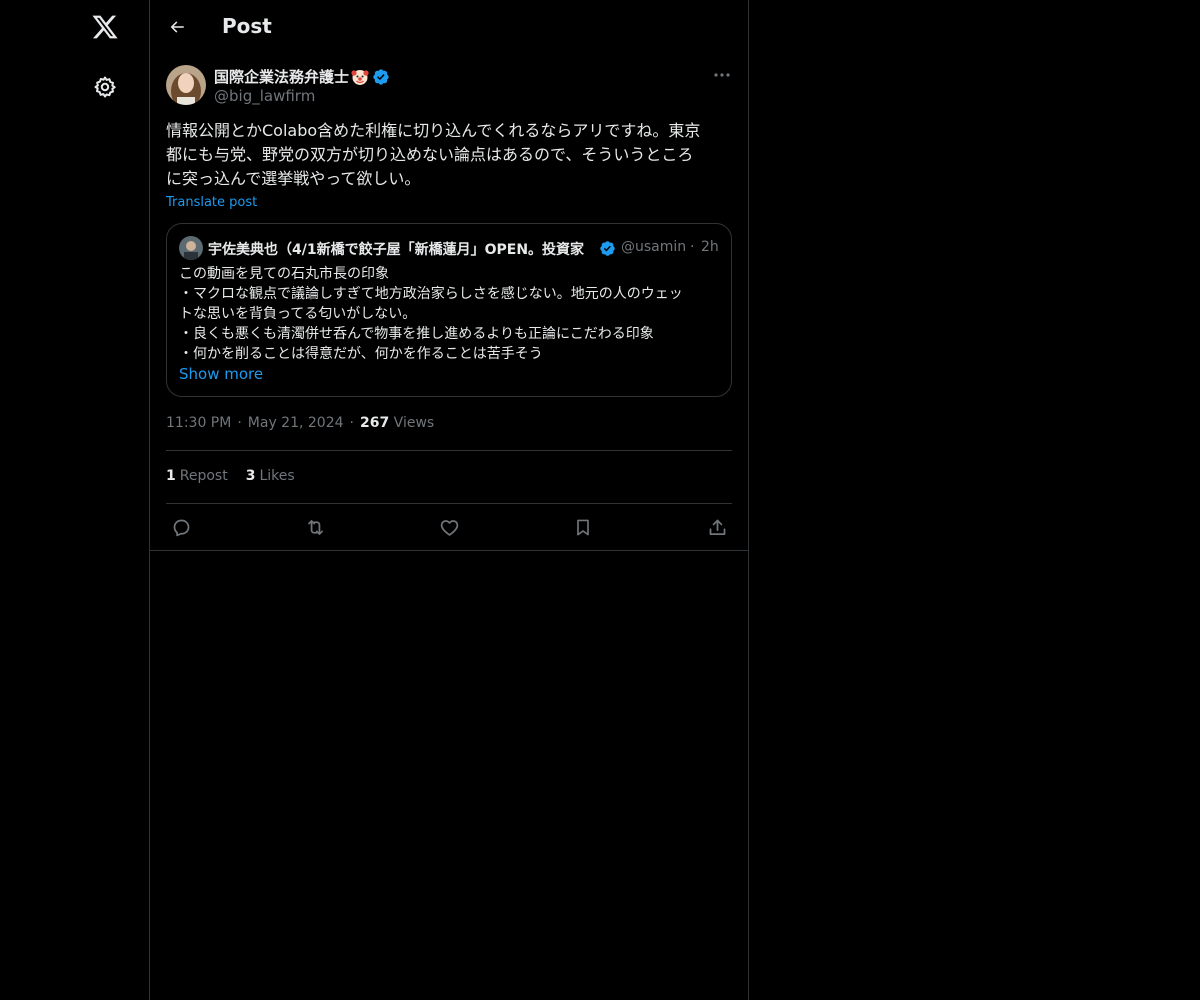 The height and width of the screenshot is (1000, 1200). Describe the element at coordinates (296, 423) in the screenshot. I see `post-date: May 21, 2024` at that location.